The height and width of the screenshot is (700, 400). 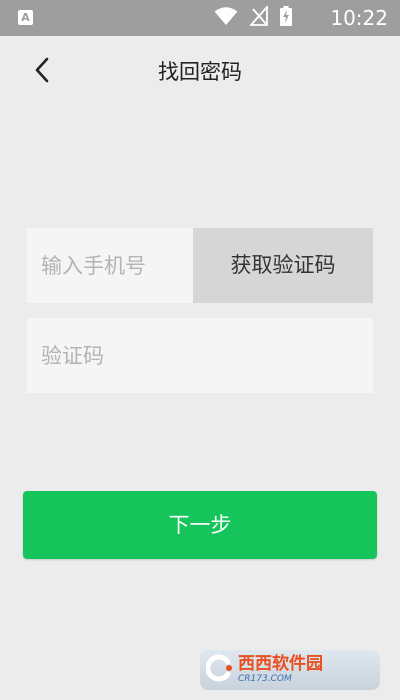 What do you see at coordinates (265, 679) in the screenshot?
I see `watermark-sub-text: CR173.COM` at bounding box center [265, 679].